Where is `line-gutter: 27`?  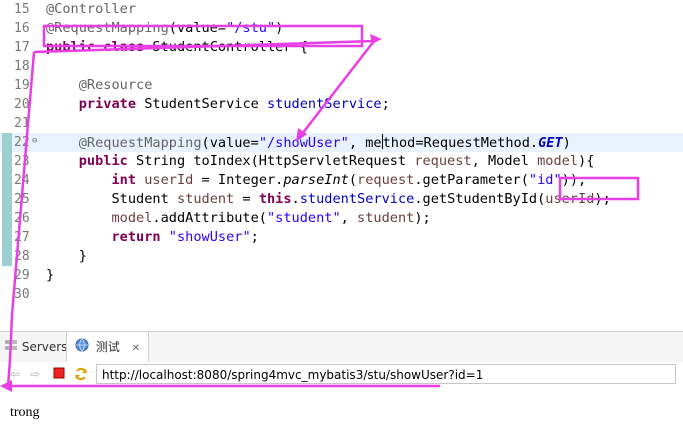
line-gutter: 27 is located at coordinates (21, 237).